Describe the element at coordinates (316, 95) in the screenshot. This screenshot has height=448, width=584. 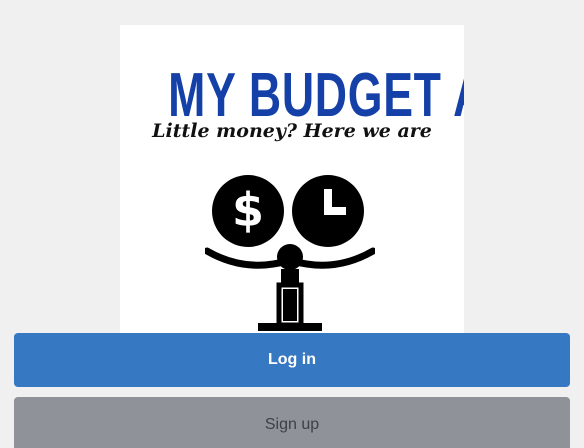
I see `logo-title: MY BUDGET APP` at that location.